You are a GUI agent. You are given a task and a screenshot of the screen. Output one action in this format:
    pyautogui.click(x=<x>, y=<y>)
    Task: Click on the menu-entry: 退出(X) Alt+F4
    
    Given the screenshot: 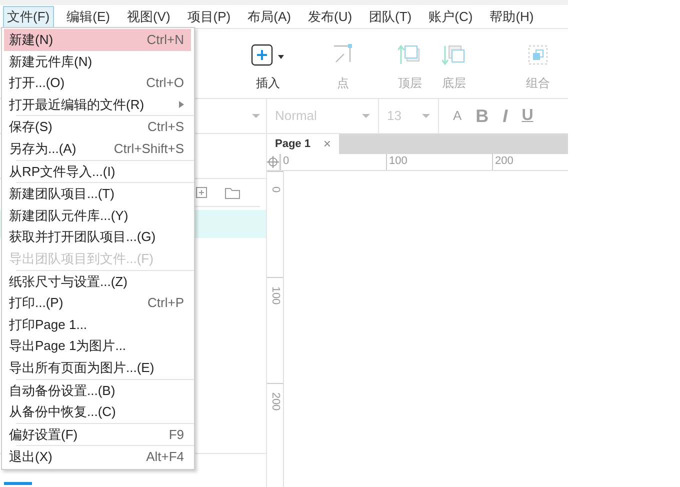 What is the action you would take?
    pyautogui.click(x=97, y=457)
    